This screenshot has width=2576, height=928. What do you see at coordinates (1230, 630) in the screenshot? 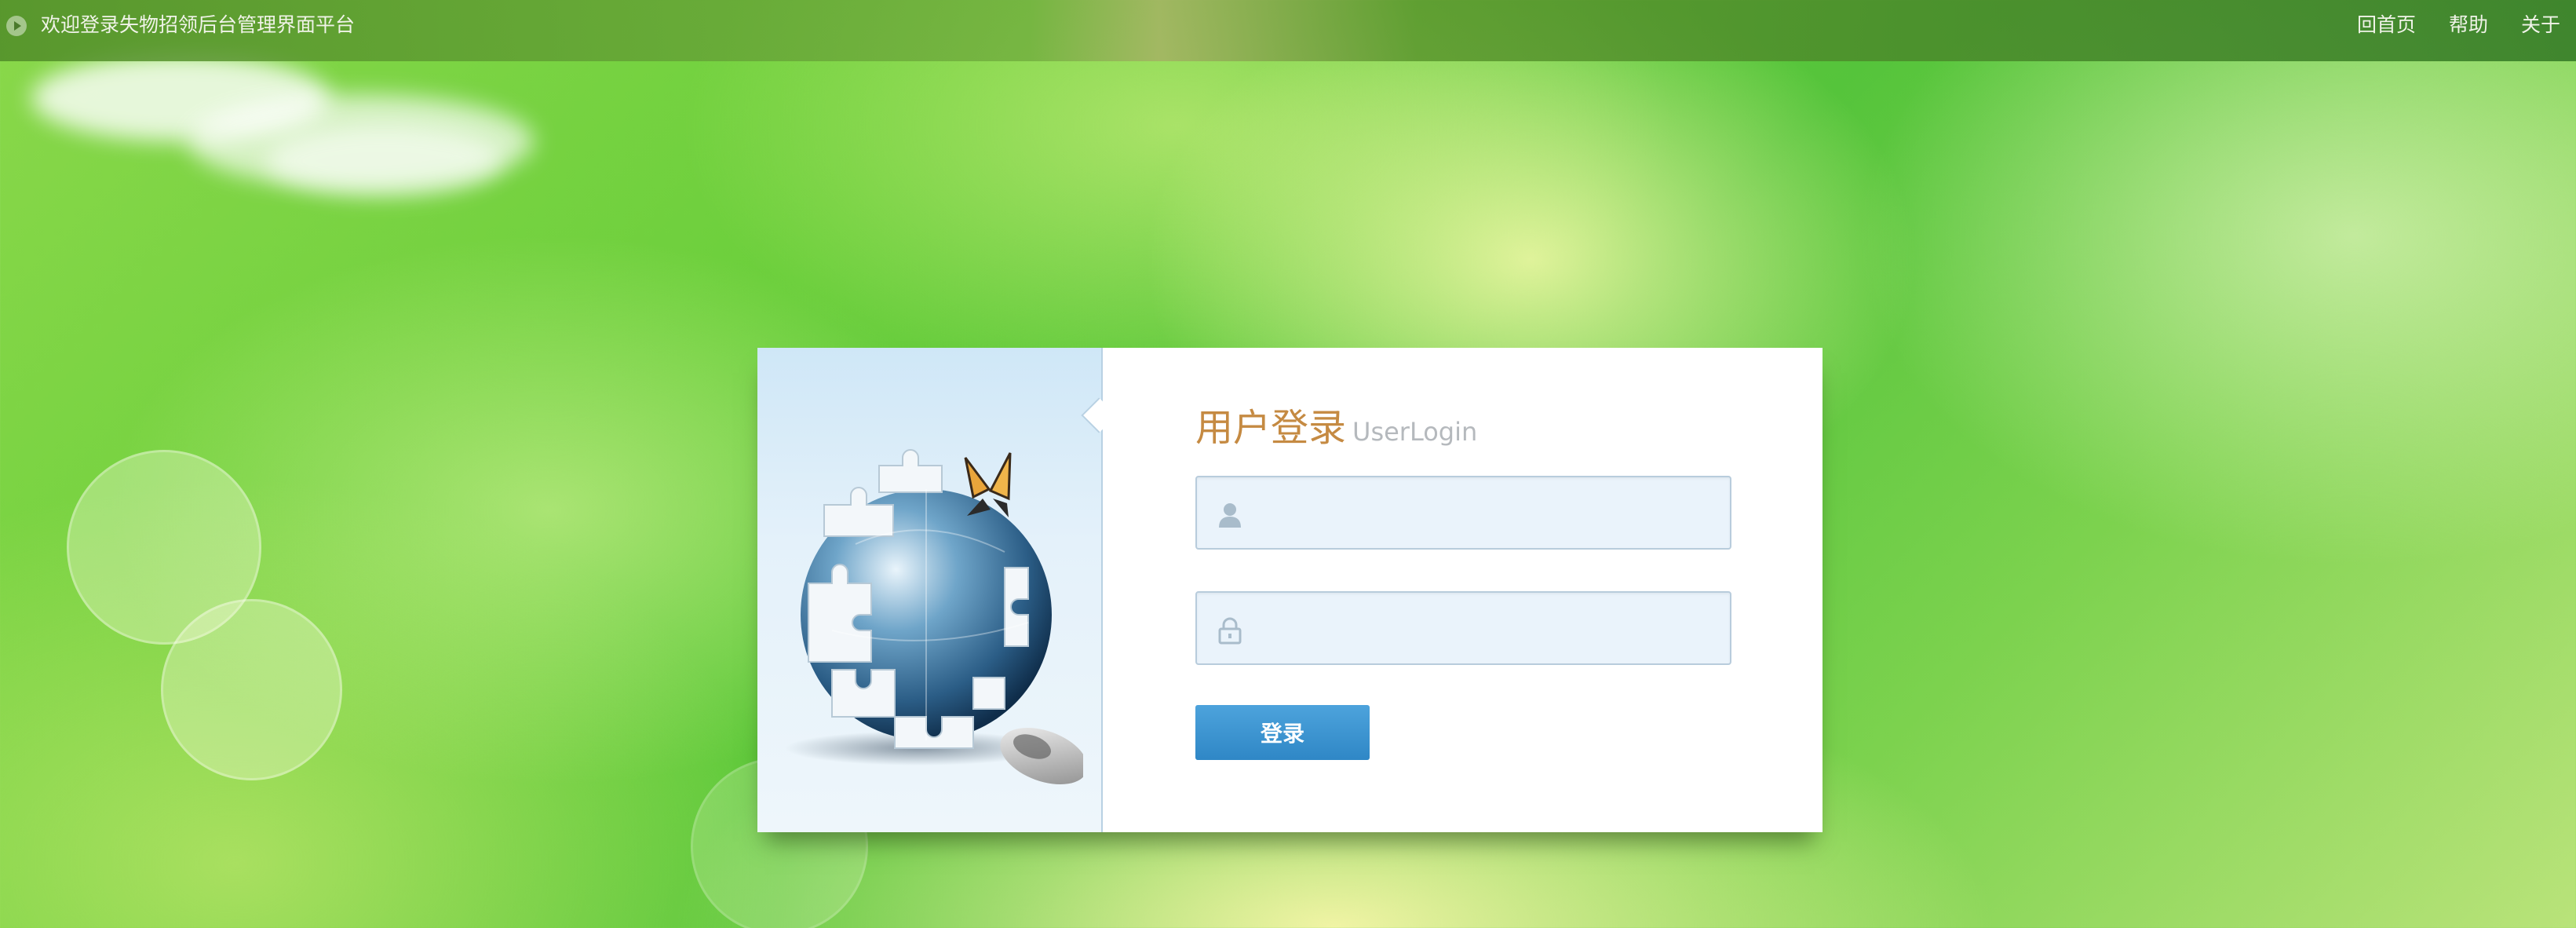
I see `lock-icon` at bounding box center [1230, 630].